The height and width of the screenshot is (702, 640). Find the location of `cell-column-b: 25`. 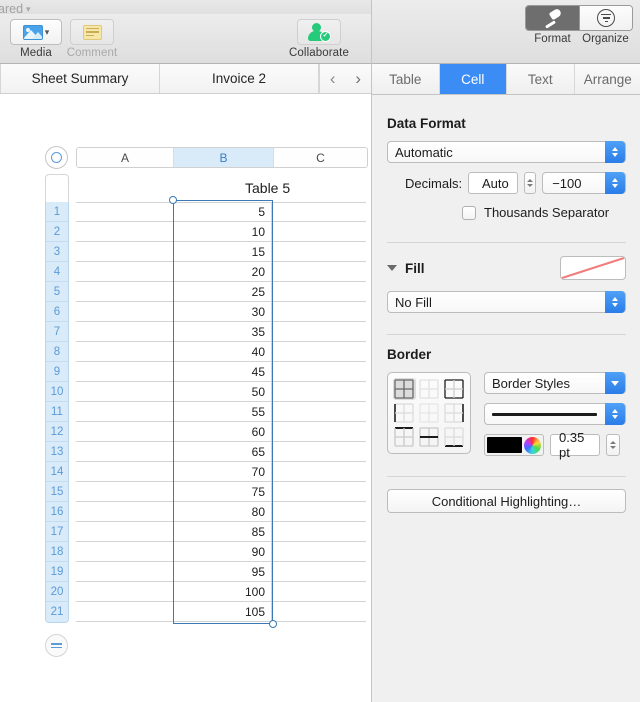

cell-column-b: 25 is located at coordinates (223, 291).